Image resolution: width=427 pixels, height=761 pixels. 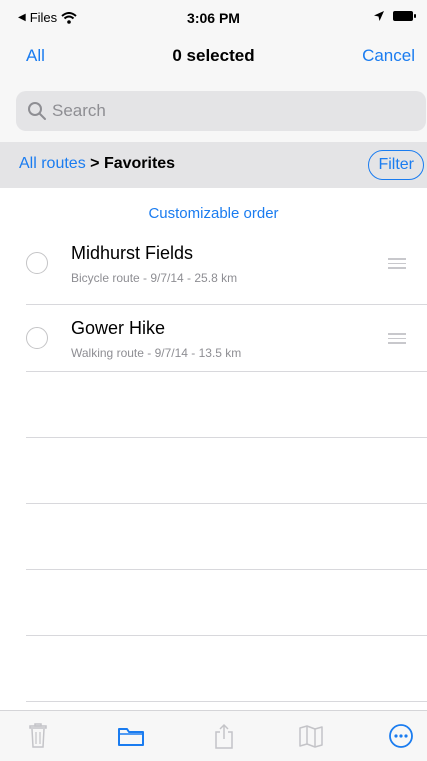 What do you see at coordinates (139, 163) in the screenshot?
I see `breadcrumb-current: Favorites` at bounding box center [139, 163].